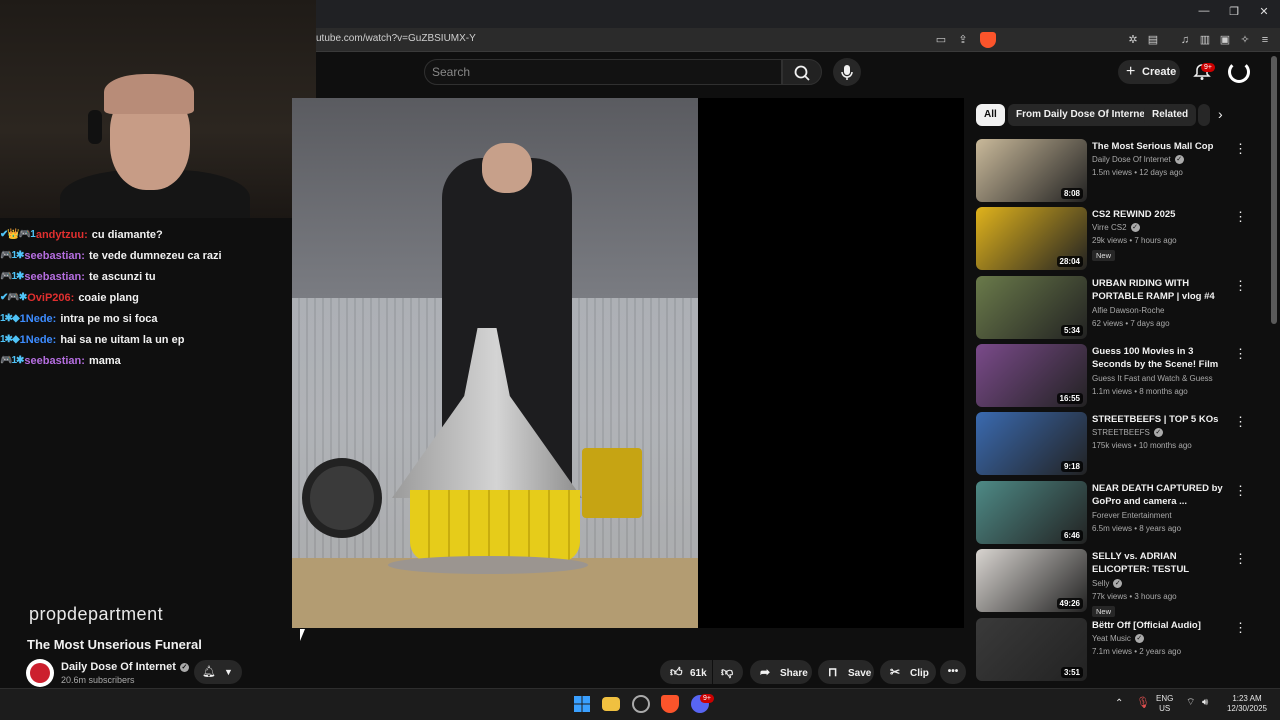 The image size is (1280, 720). I want to click on share-button: ➦ Share, so click(781, 672).